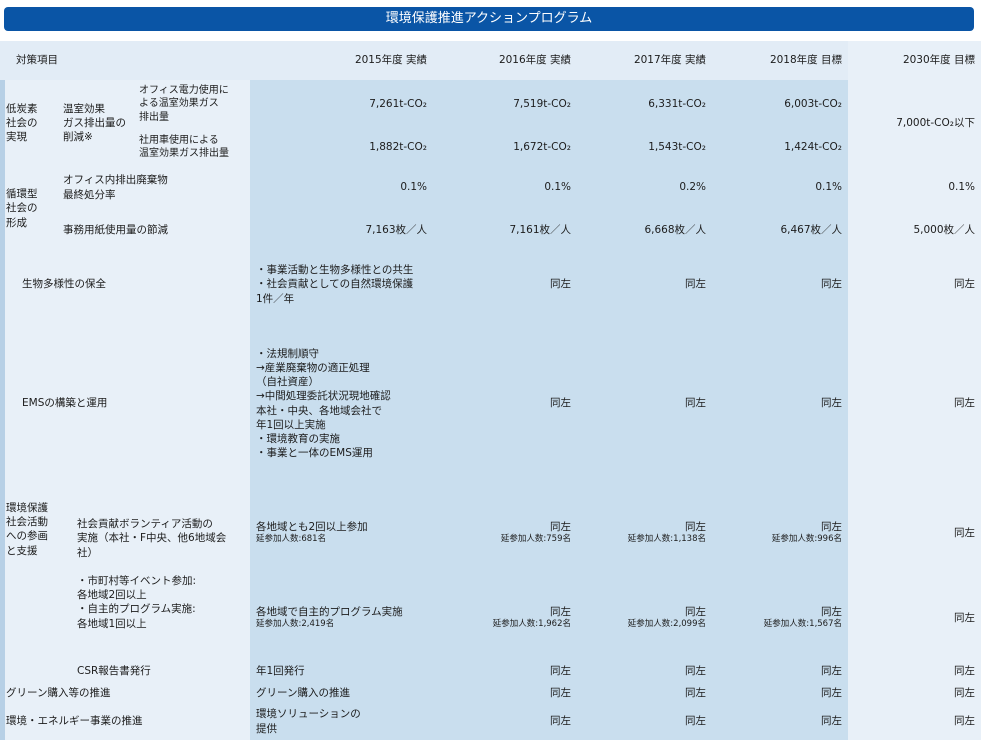  What do you see at coordinates (780, 60) in the screenshot?
I see `header-4: 2018年度 目標` at bounding box center [780, 60].